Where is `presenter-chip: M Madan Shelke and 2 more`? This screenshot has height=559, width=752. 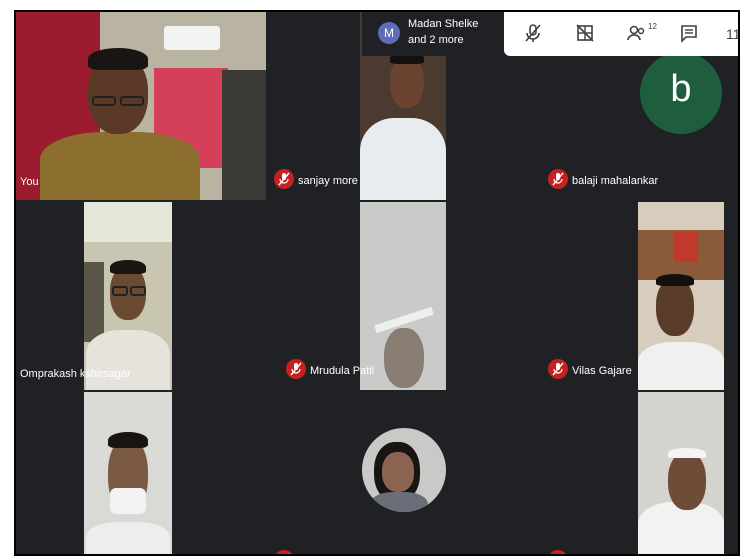 presenter-chip: M Madan Shelke and 2 more is located at coordinates (433, 34).